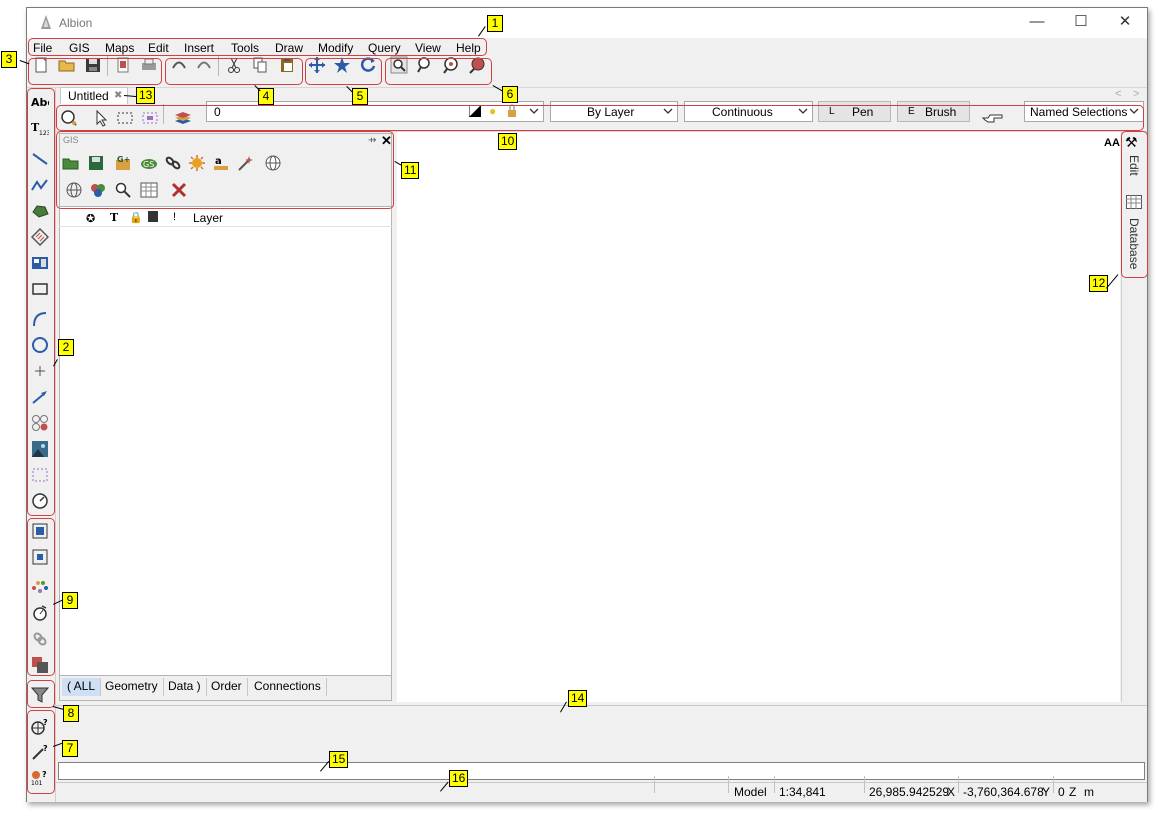 The image size is (1160, 815). What do you see at coordinates (1118, 94) in the screenshot?
I see `tab-scroll-left-icon: <` at bounding box center [1118, 94].